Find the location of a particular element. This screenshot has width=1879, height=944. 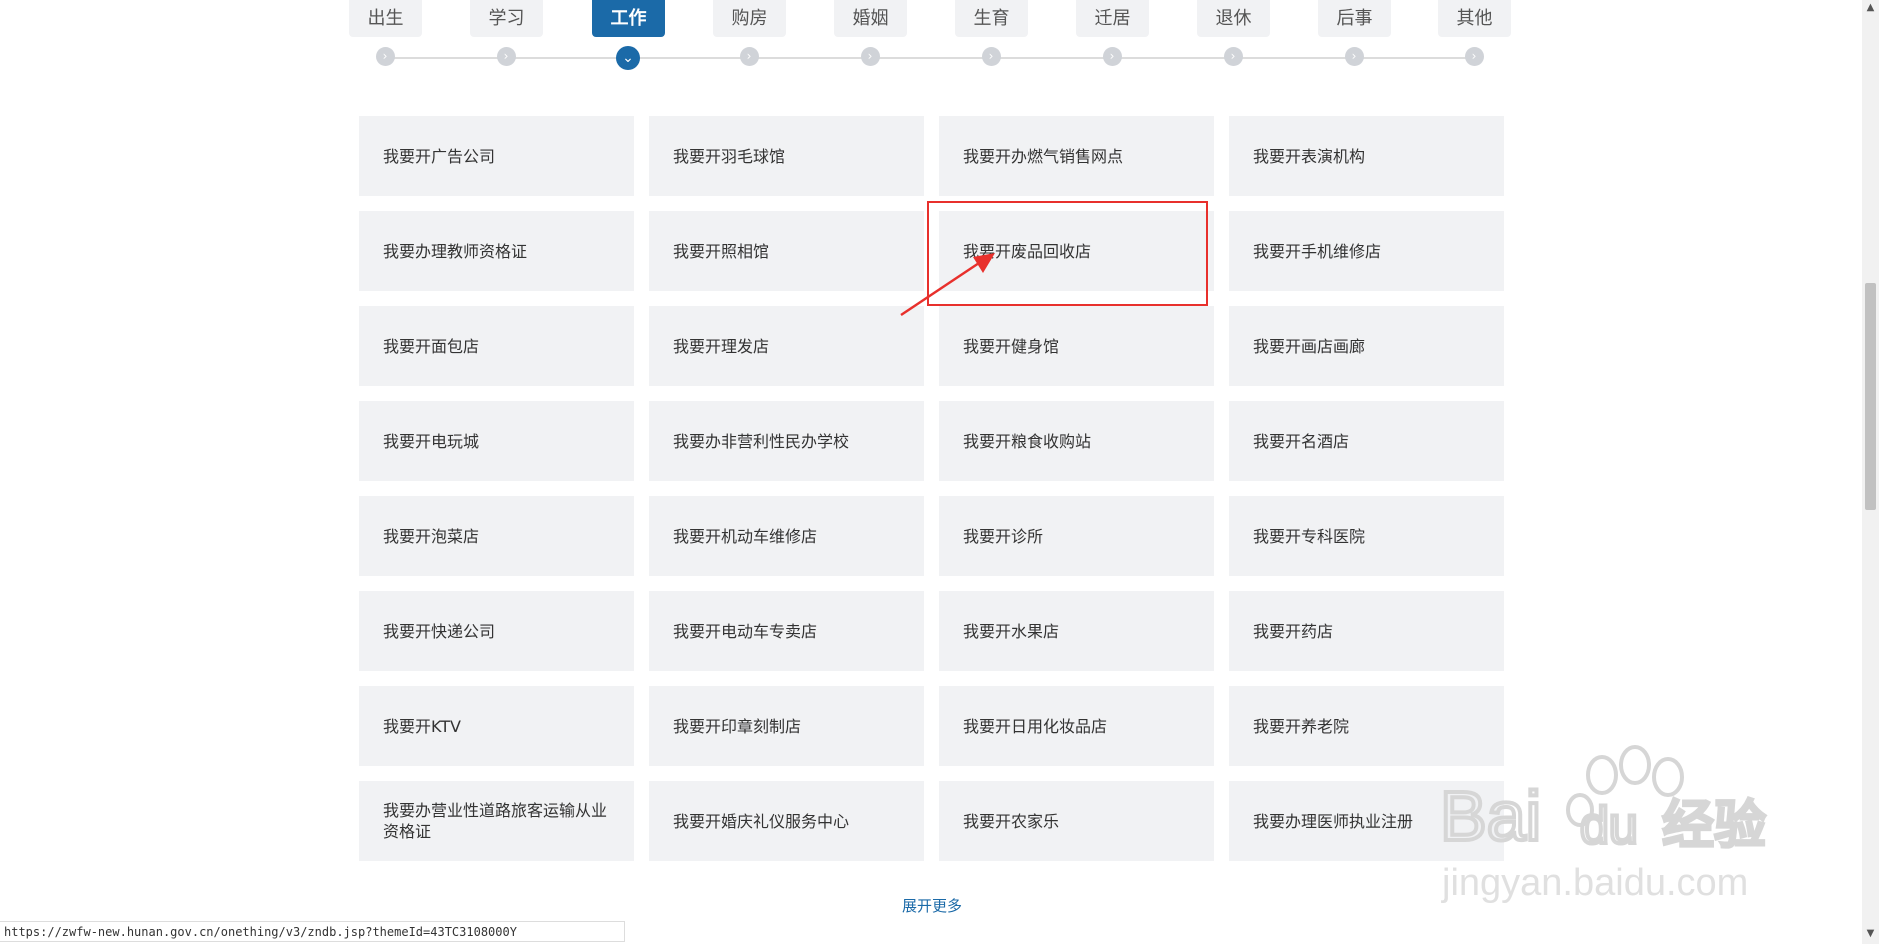

service-card: 我要开照相馆 is located at coordinates (786, 251).